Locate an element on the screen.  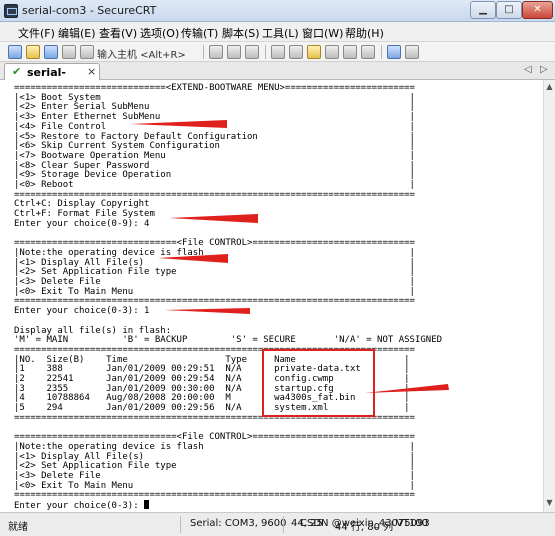
reconnect-icon is located at coordinates (69, 52).